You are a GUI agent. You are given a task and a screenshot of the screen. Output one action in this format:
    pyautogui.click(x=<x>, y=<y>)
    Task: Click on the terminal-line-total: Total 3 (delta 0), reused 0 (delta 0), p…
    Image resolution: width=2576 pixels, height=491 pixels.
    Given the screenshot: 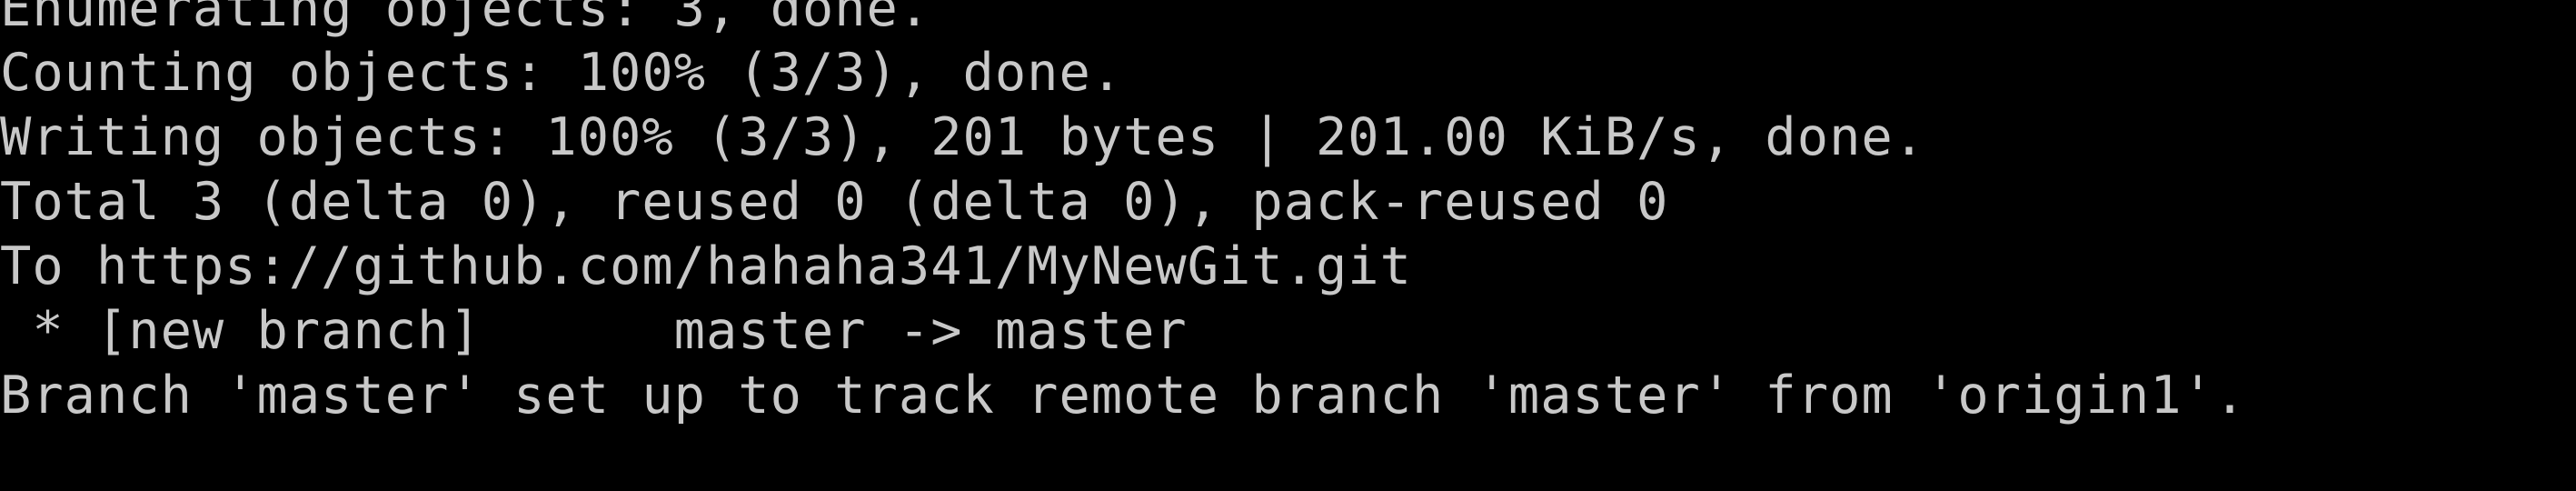 What is the action you would take?
    pyautogui.click(x=835, y=202)
    